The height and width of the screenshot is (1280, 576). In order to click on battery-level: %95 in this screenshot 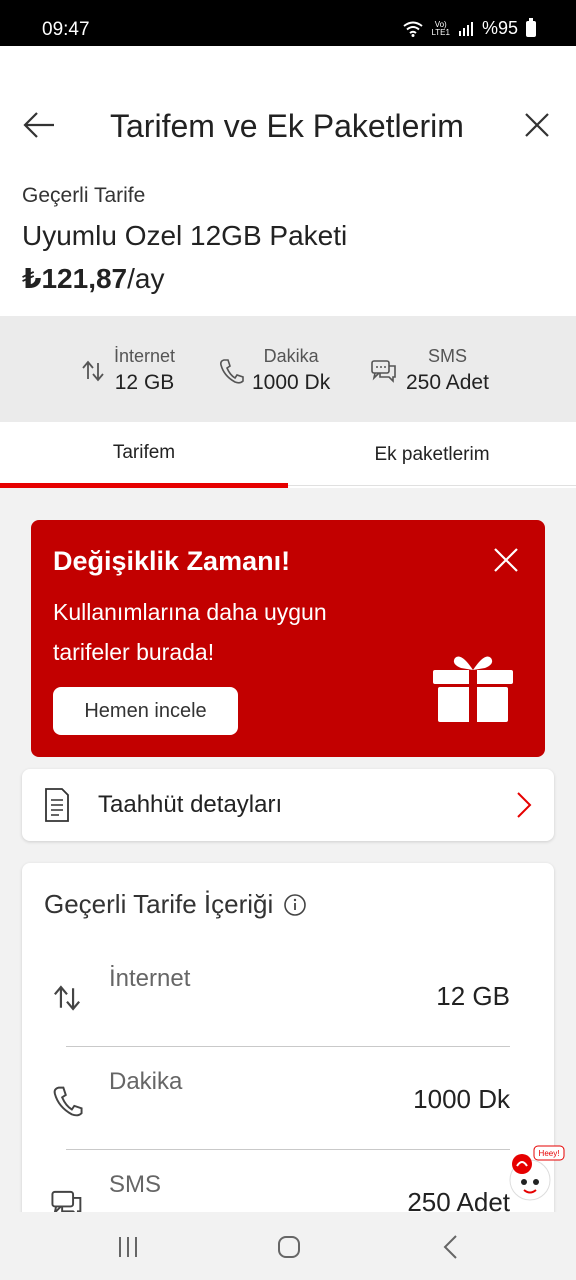, I will do `click(499, 28)`.